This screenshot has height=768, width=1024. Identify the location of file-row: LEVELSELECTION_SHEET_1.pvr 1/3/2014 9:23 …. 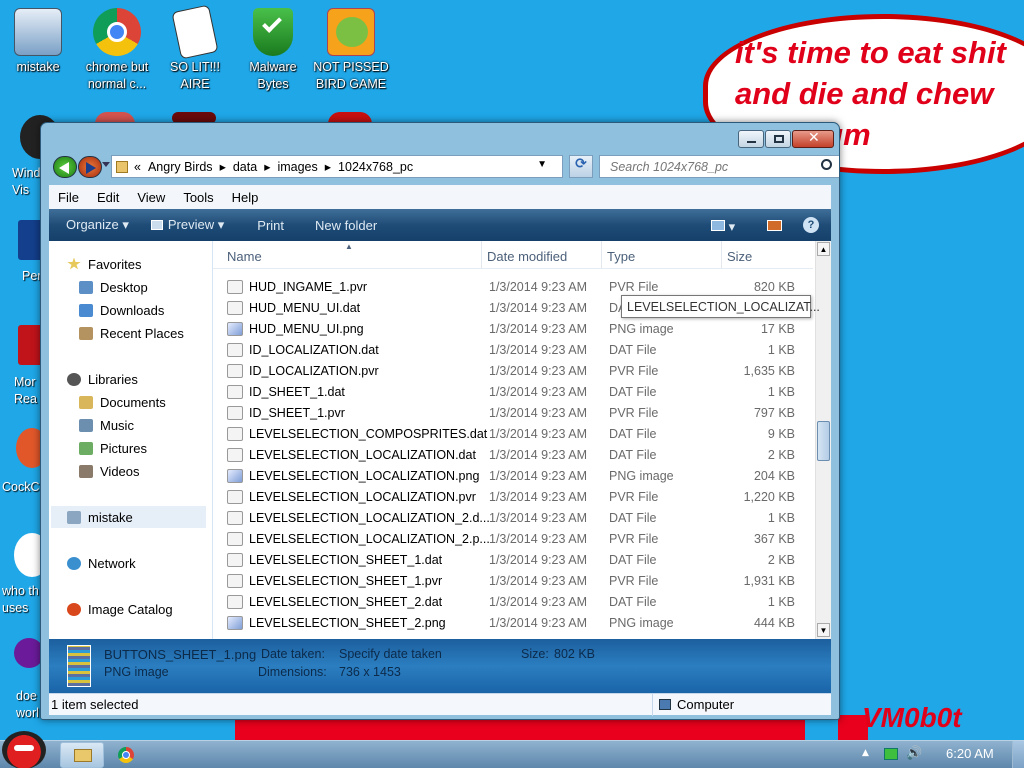
(518, 581).